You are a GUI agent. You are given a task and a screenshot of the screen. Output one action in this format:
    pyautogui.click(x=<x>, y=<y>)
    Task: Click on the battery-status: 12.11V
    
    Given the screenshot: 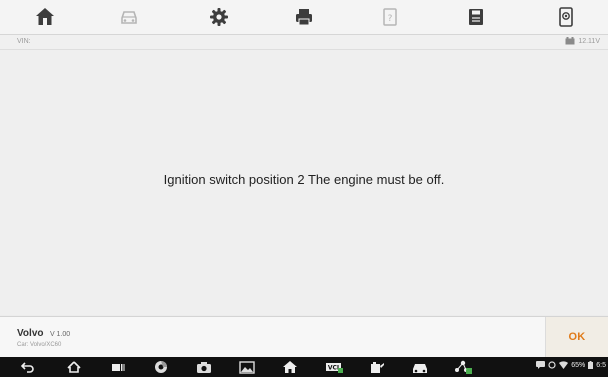 What is the action you would take?
    pyautogui.click(x=582, y=41)
    